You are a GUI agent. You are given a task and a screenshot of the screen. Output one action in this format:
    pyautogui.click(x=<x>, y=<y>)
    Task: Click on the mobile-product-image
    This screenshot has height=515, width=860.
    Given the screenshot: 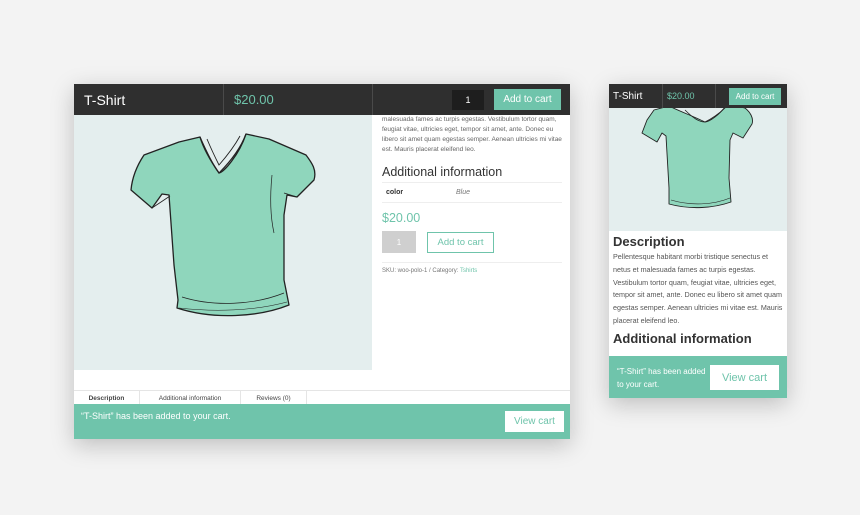 What is the action you would take?
    pyautogui.click(x=698, y=169)
    